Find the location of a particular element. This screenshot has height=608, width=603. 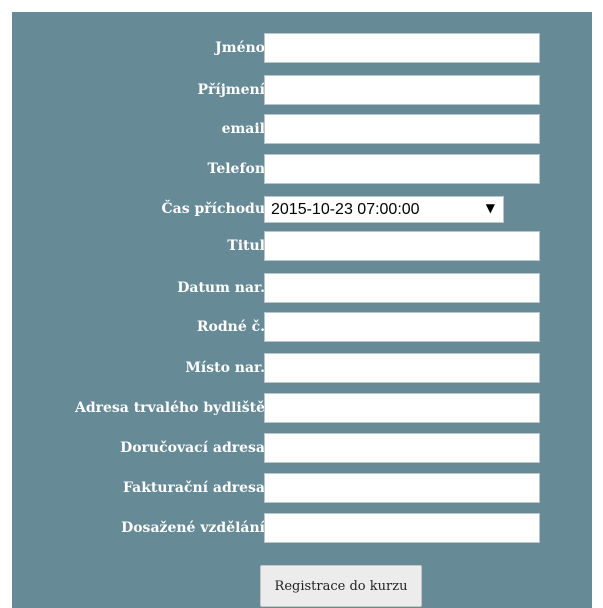

education-input is located at coordinates (402, 528).